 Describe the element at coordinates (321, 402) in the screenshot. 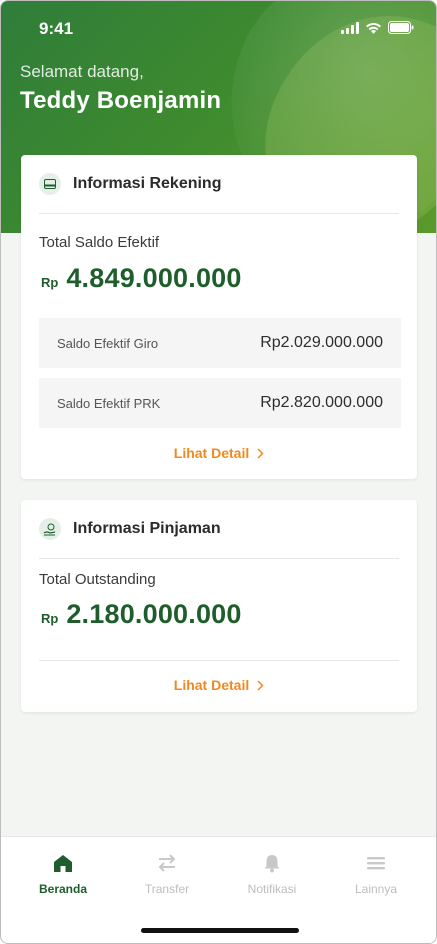

I see `balance-row-value: Rp2.820.000.000` at that location.